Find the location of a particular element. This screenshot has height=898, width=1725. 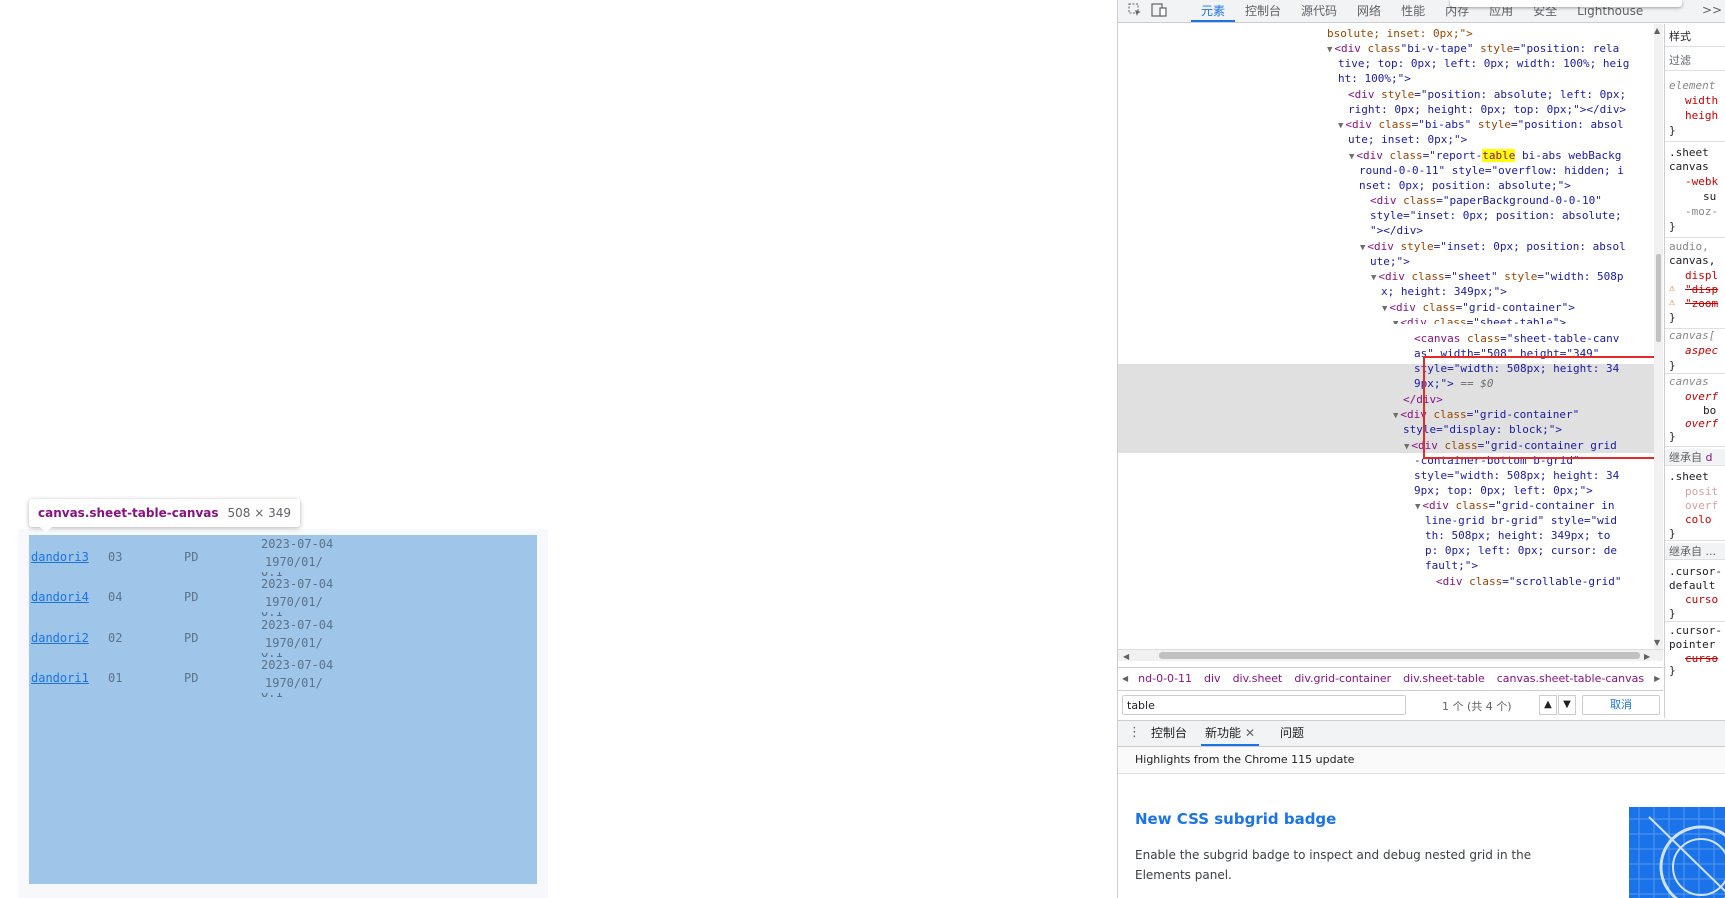

search-match-count: 1 个 (共 4 个) is located at coordinates (1477, 706).